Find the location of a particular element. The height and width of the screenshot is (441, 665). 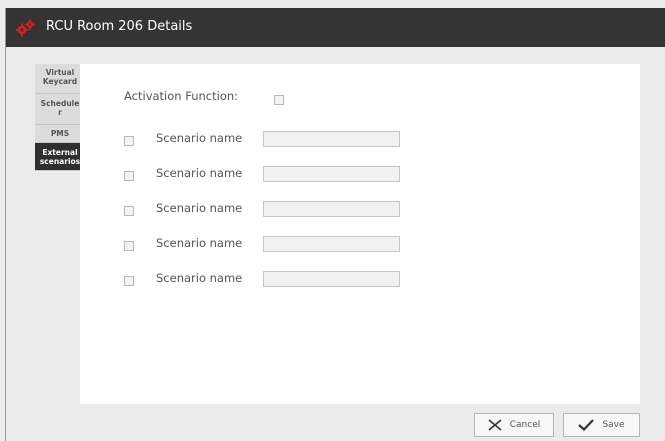

tab-label-line: External is located at coordinates (60, 152).